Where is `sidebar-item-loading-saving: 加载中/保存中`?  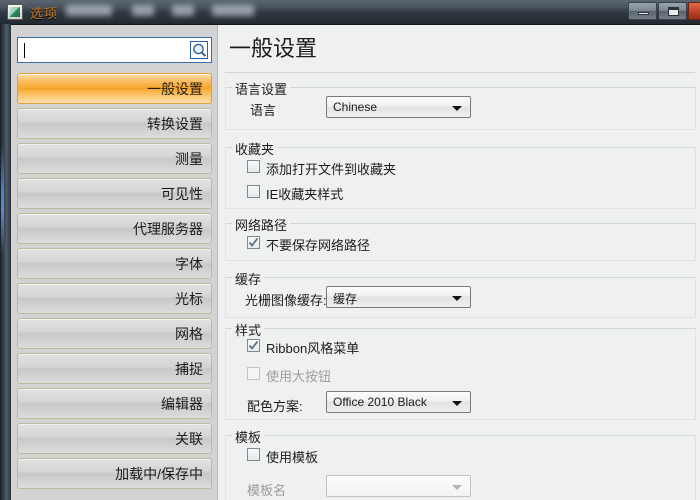
sidebar-item-loading-saving: 加载中/保存中 is located at coordinates (114, 473).